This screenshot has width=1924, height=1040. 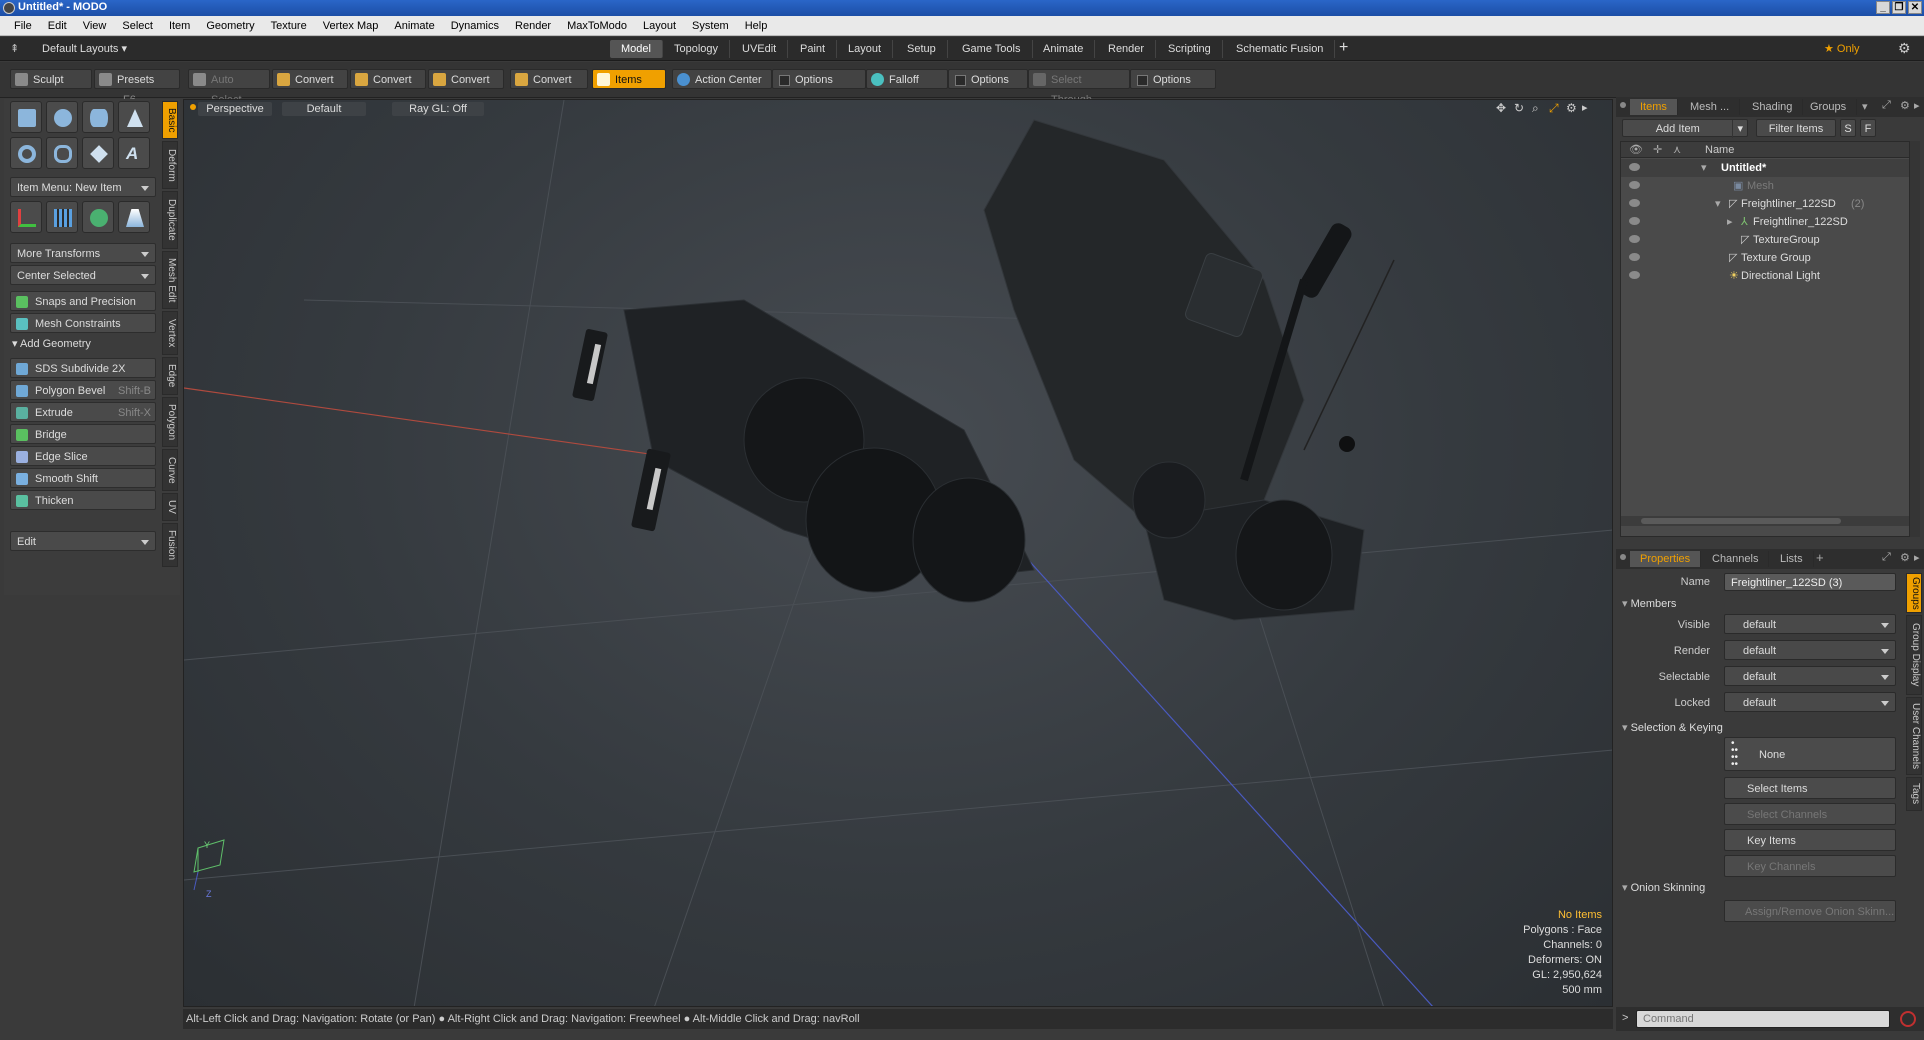 What do you see at coordinates (83, 412) in the screenshot?
I see `extrude-button: Extrude Shift-X` at bounding box center [83, 412].